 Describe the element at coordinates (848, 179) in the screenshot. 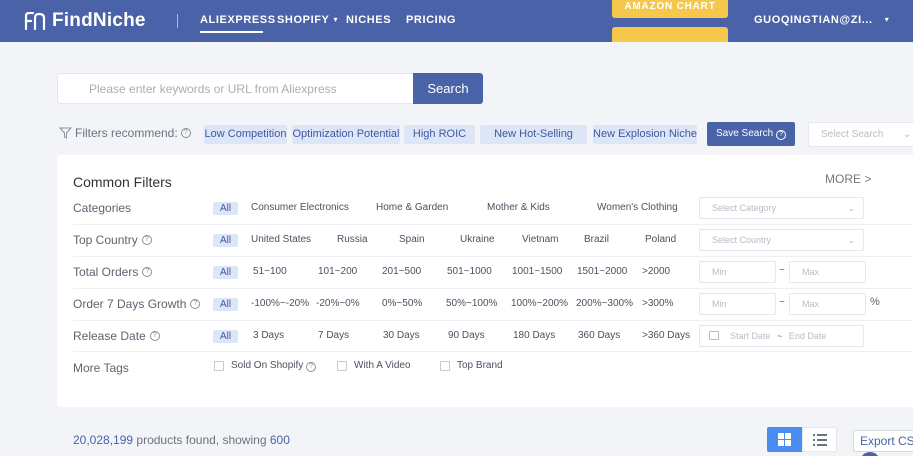

I see `more-filters-link: MORE >` at that location.